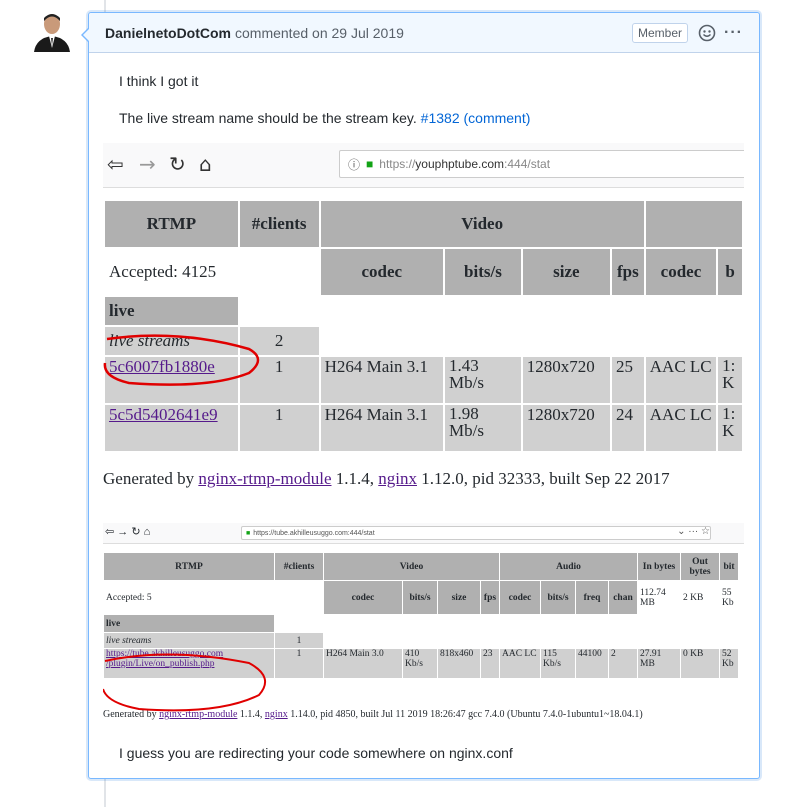 The width and height of the screenshot is (811, 807). Describe the element at coordinates (159, 81) in the screenshot. I see `comment-paragraph-1: I think I got it` at that location.